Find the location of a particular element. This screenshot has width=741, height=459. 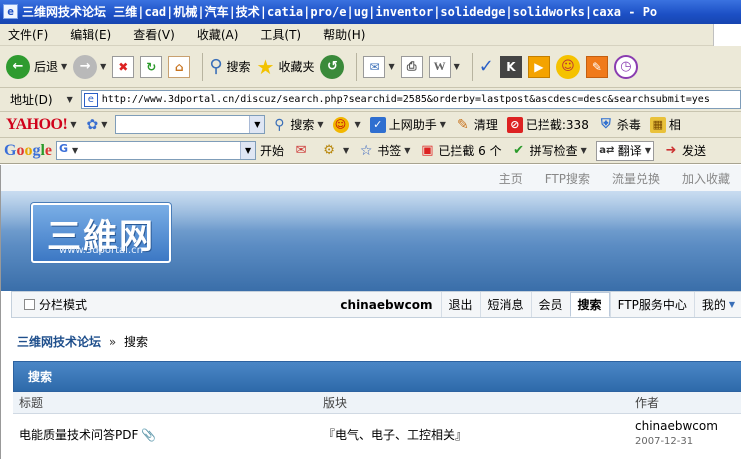

nav-ftp-center: FTP服务中心 is located at coordinates (651, 304).